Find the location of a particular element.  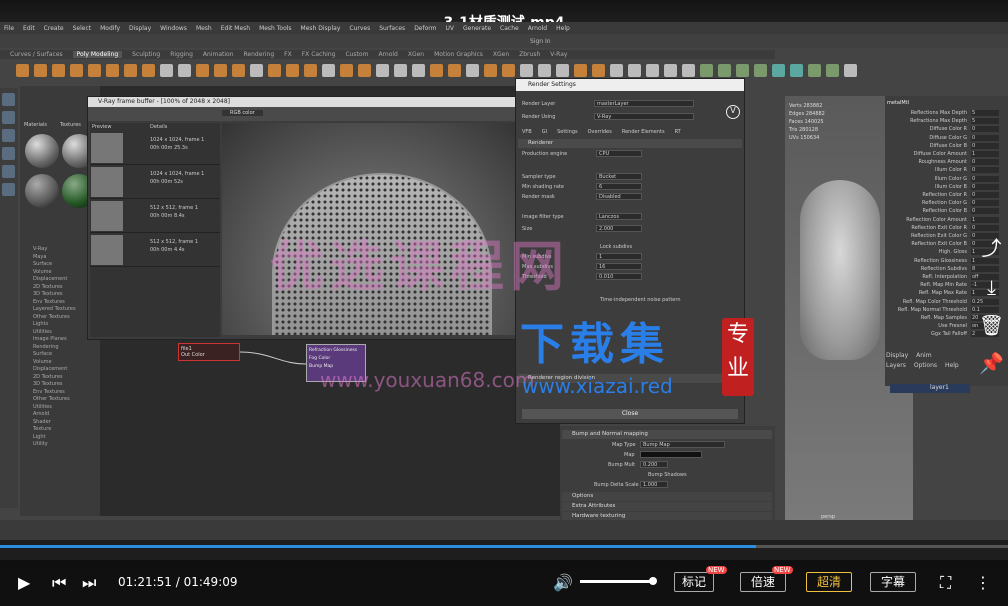

channel-label: Refl. Map Min Rate is located at coordinates (926, 285).